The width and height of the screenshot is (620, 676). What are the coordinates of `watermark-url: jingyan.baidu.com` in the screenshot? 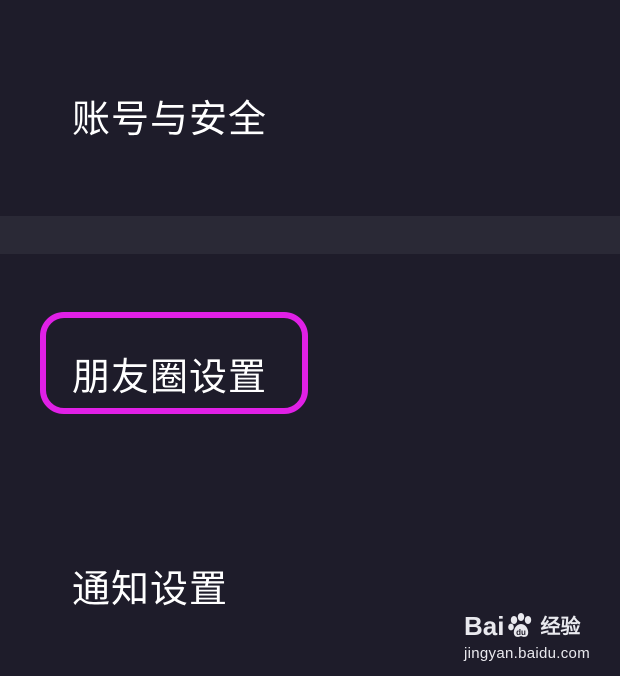 It's located at (526, 653).